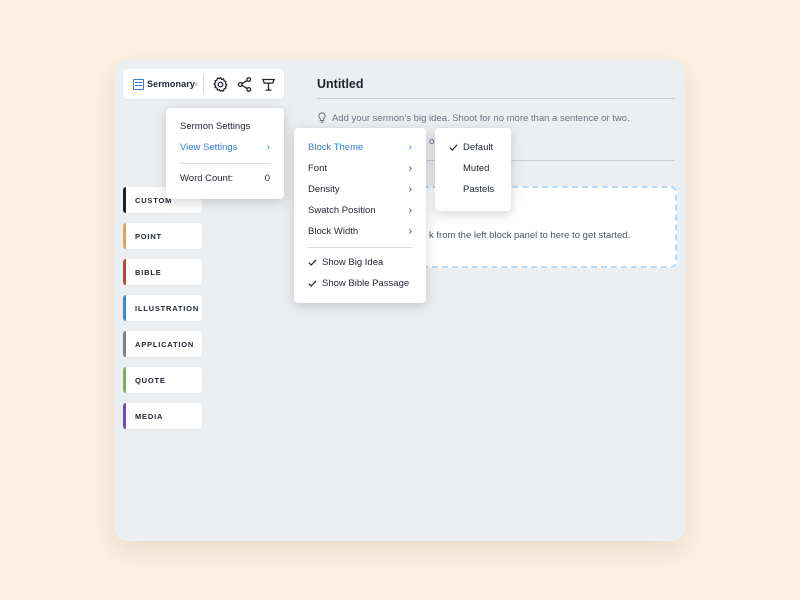  I want to click on block-width-label: Block Width, so click(333, 231).